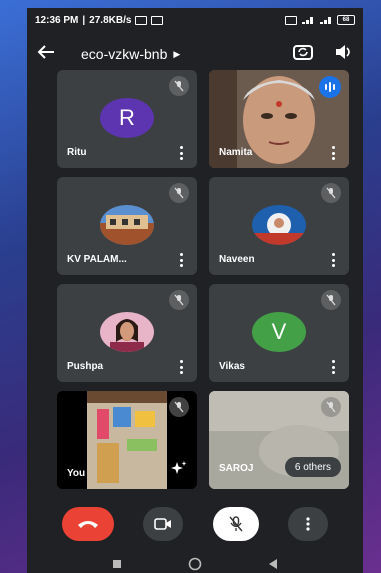 The height and width of the screenshot is (573, 381). What do you see at coordinates (232, 366) in the screenshot?
I see `participant-name: Vikas` at bounding box center [232, 366].